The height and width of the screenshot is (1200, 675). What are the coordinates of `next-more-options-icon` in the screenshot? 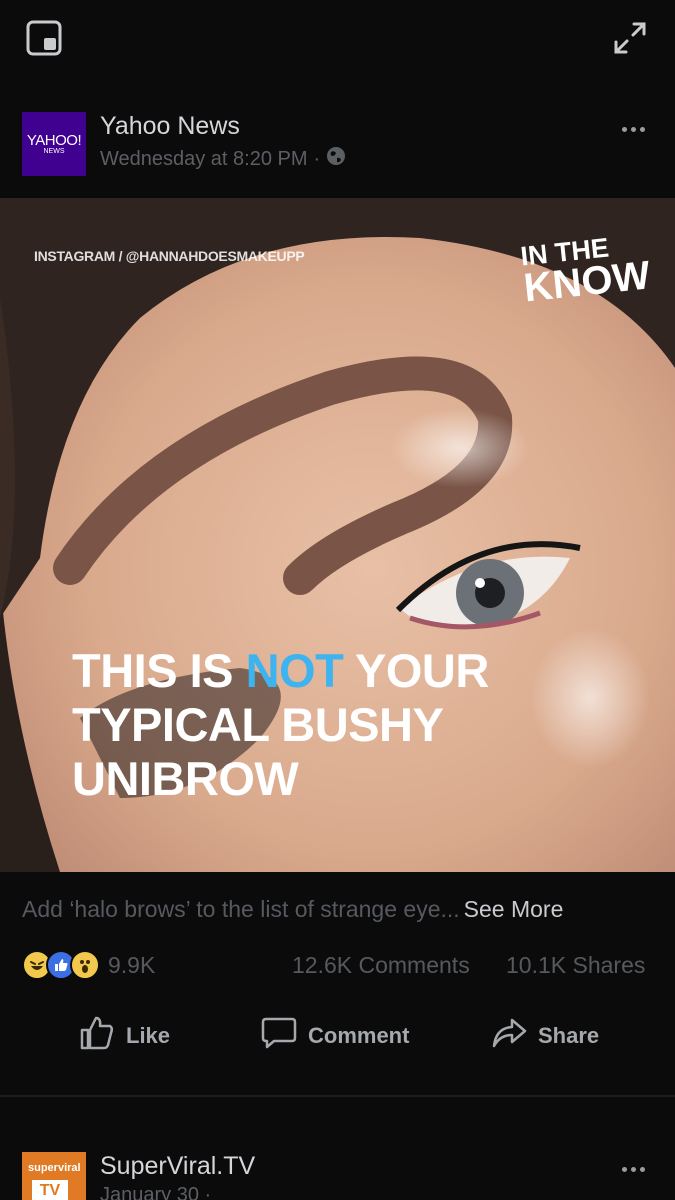 It's located at (633, 1169).